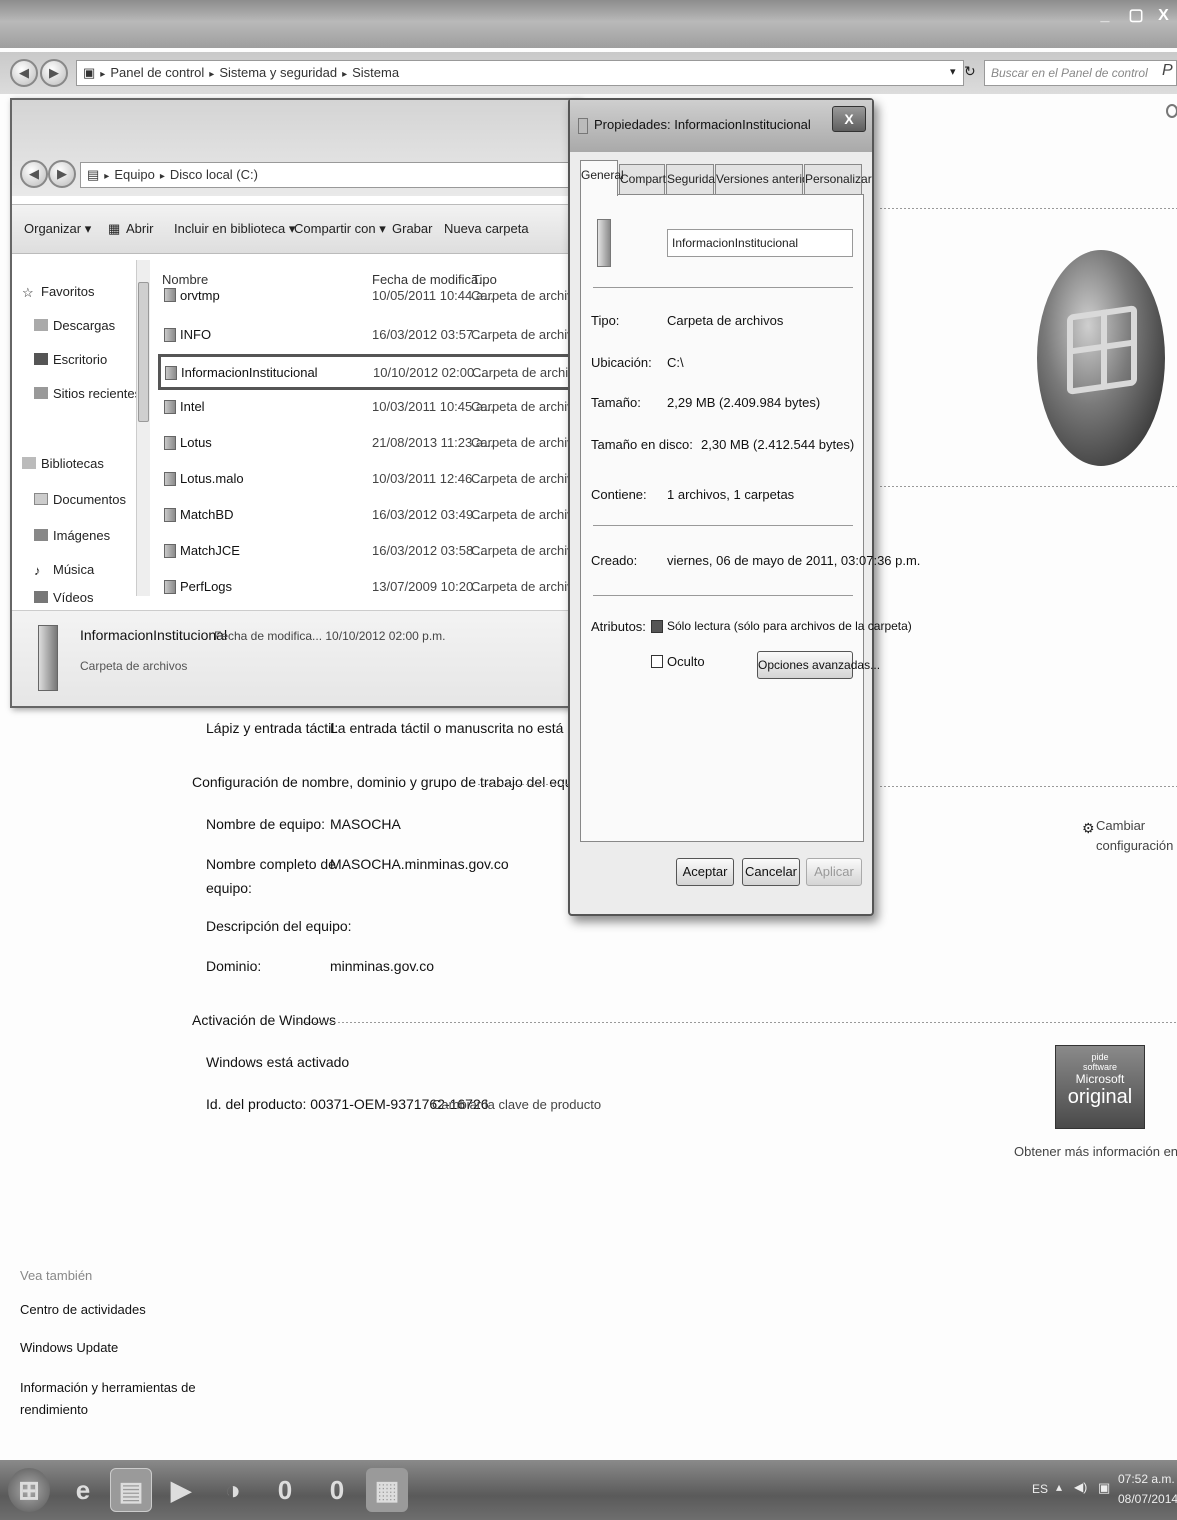 The image size is (1177, 1520). What do you see at coordinates (1134, 845) in the screenshot?
I see `change-settings-link-2: configuración` at bounding box center [1134, 845].